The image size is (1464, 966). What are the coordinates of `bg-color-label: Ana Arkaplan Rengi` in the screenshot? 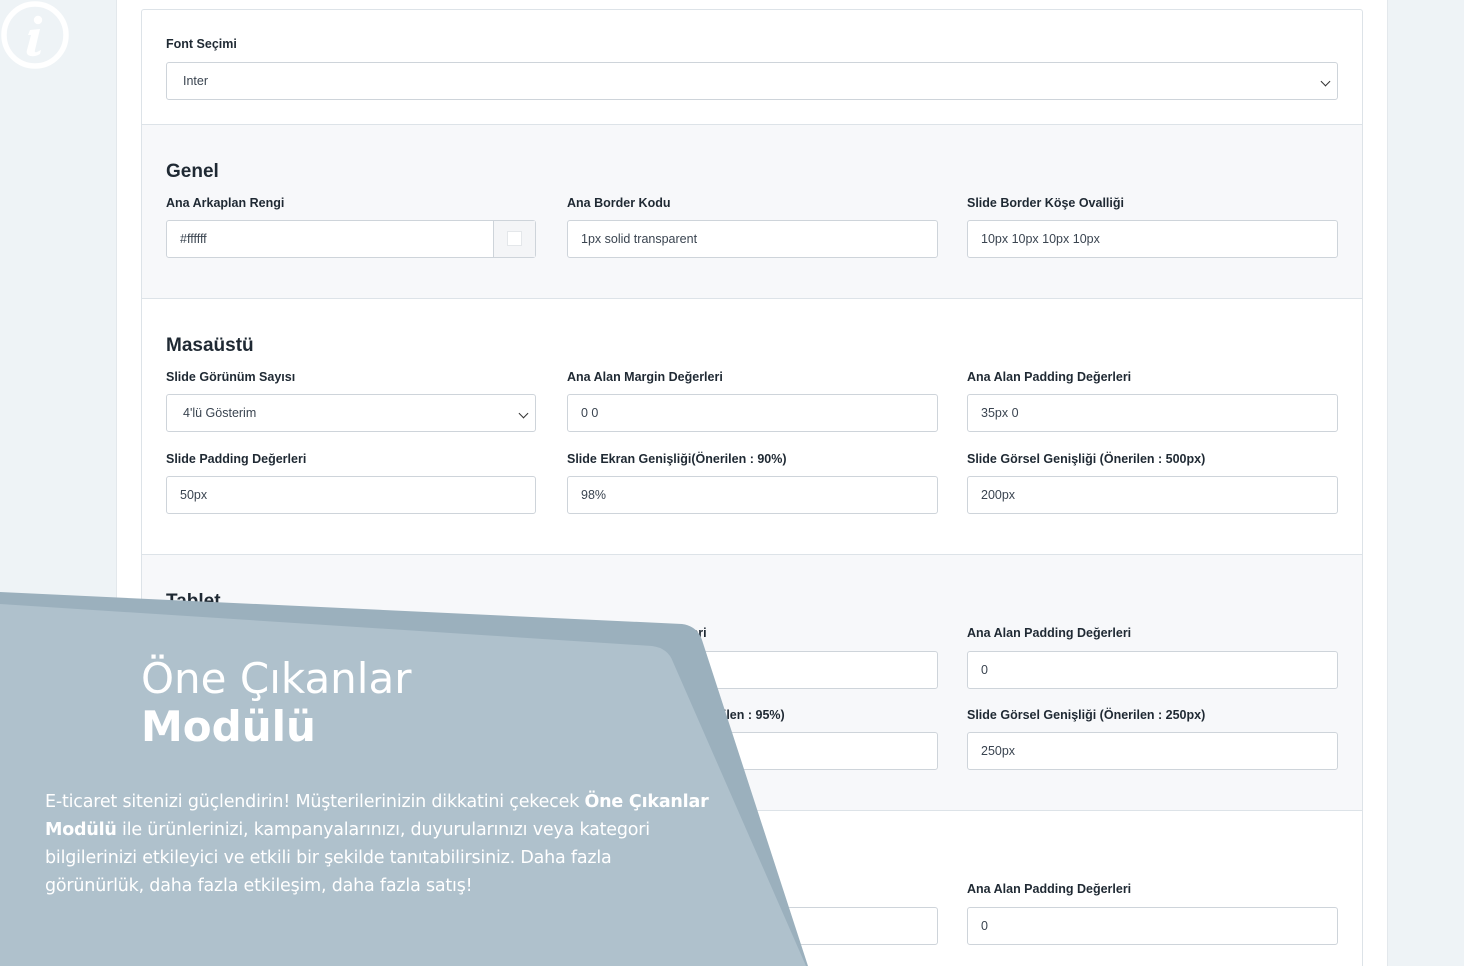 It's located at (225, 203).